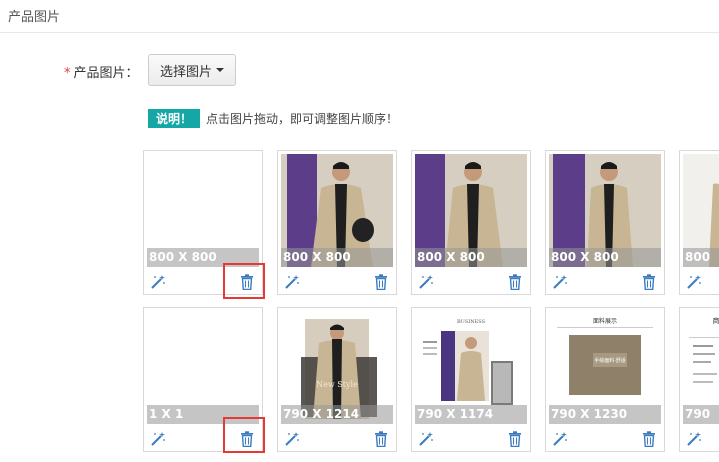 This screenshot has width=719, height=462. What do you see at coordinates (337, 414) in the screenshot?
I see `image-size-label: 790 X 1214` at bounding box center [337, 414].